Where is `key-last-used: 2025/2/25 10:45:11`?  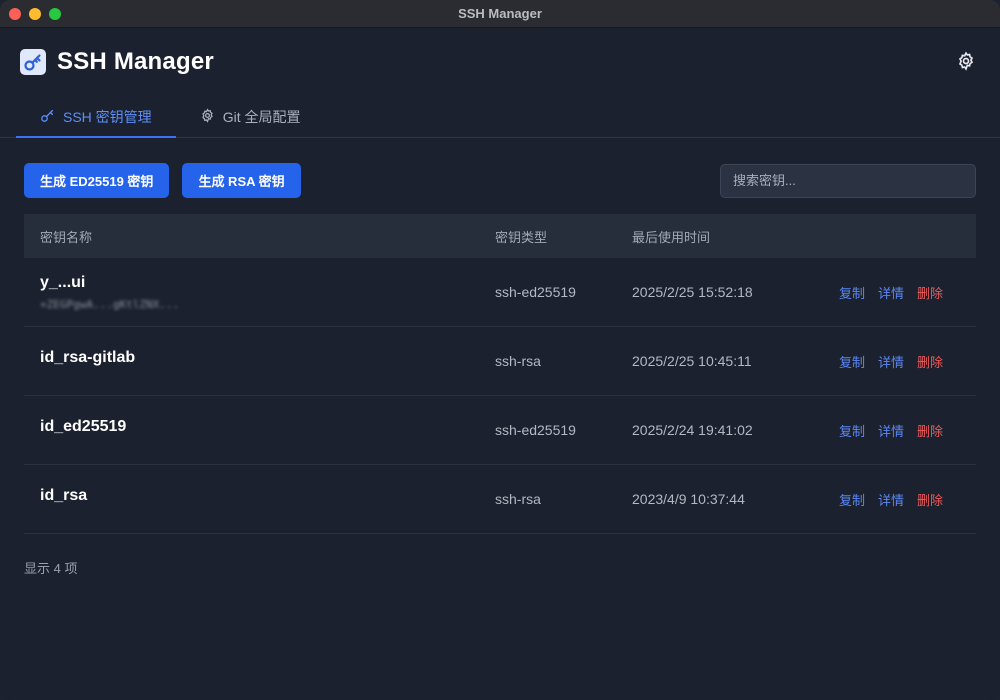
key-last-used: 2025/2/25 10:45:11 is located at coordinates (692, 361).